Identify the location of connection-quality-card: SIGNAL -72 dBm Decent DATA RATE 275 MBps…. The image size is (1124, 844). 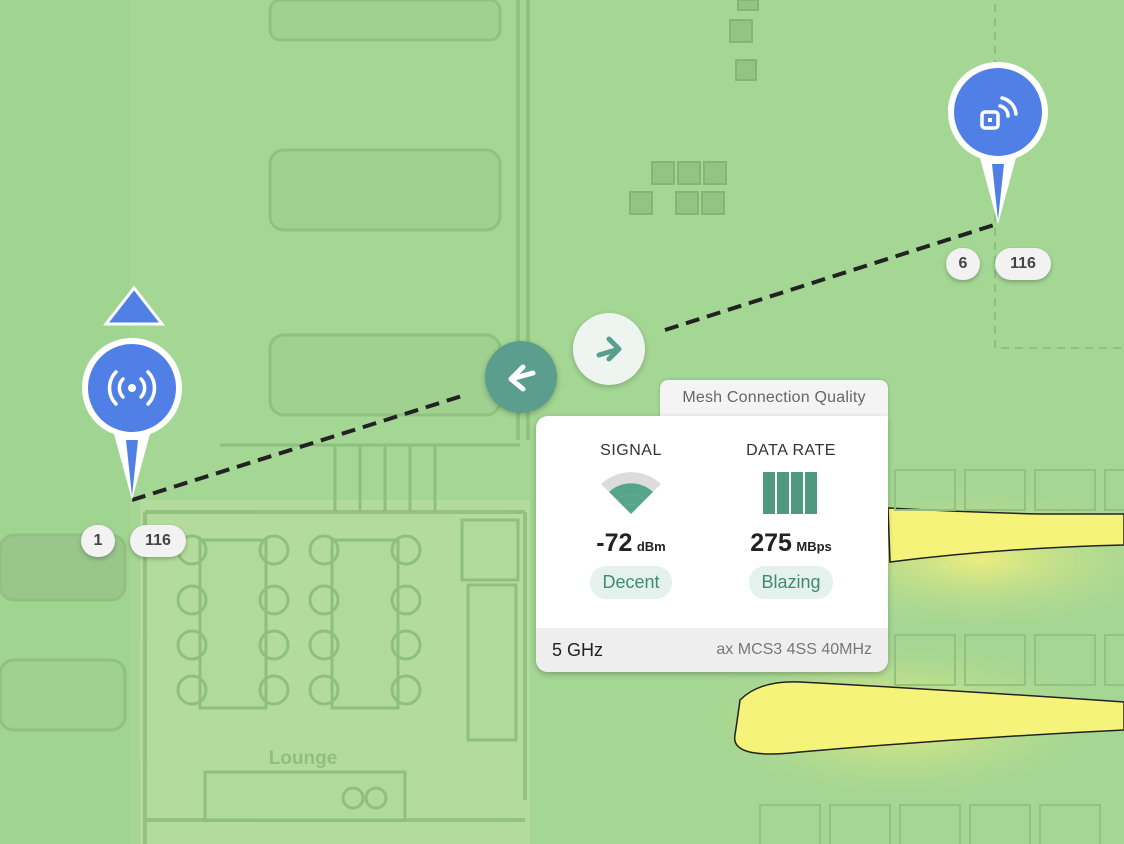
(712, 544).